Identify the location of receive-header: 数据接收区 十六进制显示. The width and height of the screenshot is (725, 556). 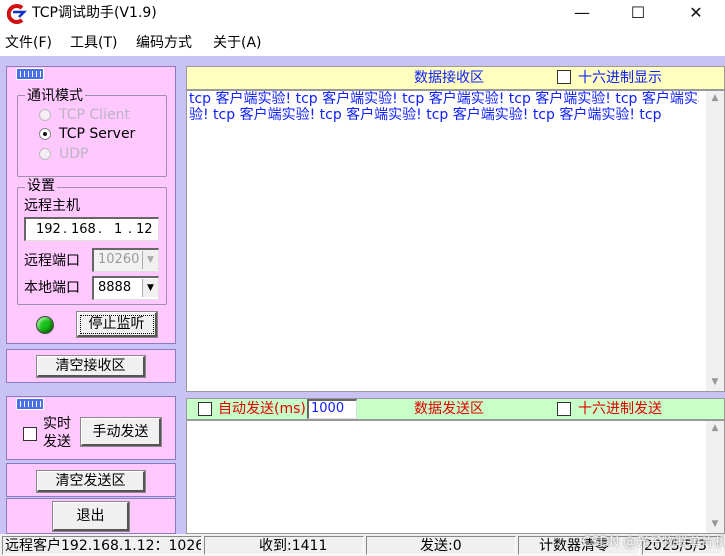
(455, 78).